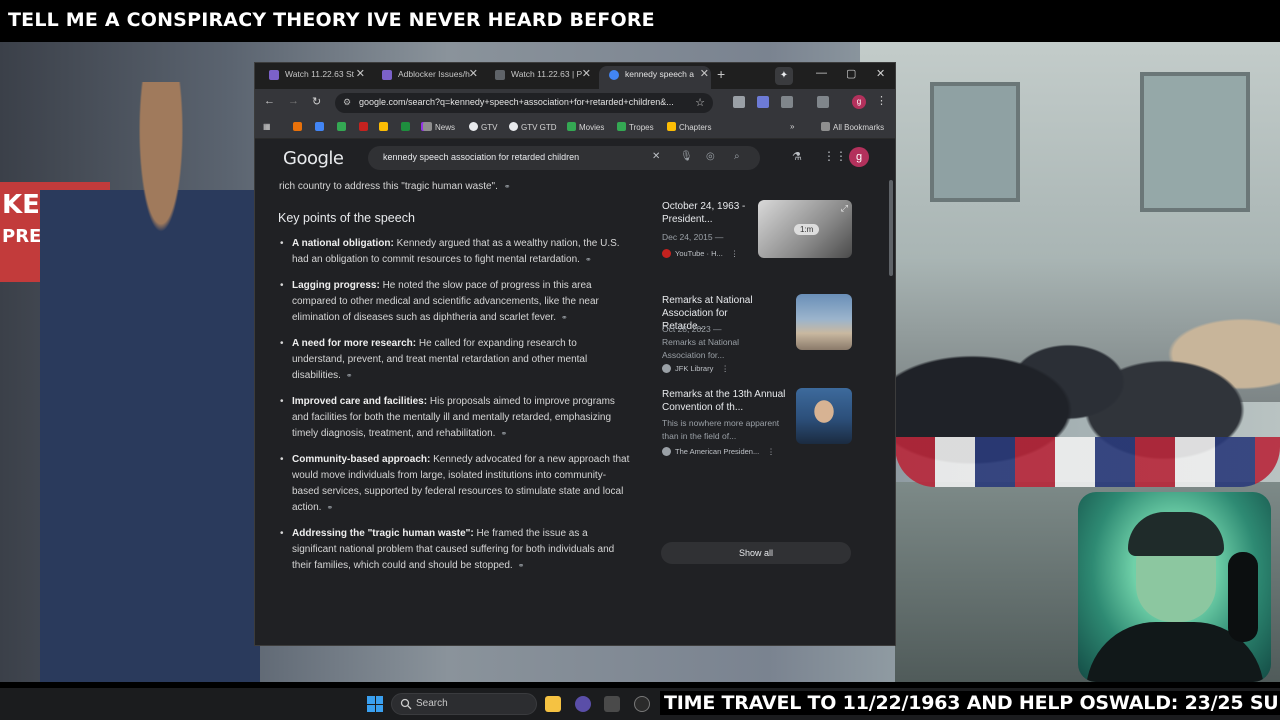  What do you see at coordinates (507, 186) in the screenshot?
I see `link-icon: ⚭` at bounding box center [507, 186].